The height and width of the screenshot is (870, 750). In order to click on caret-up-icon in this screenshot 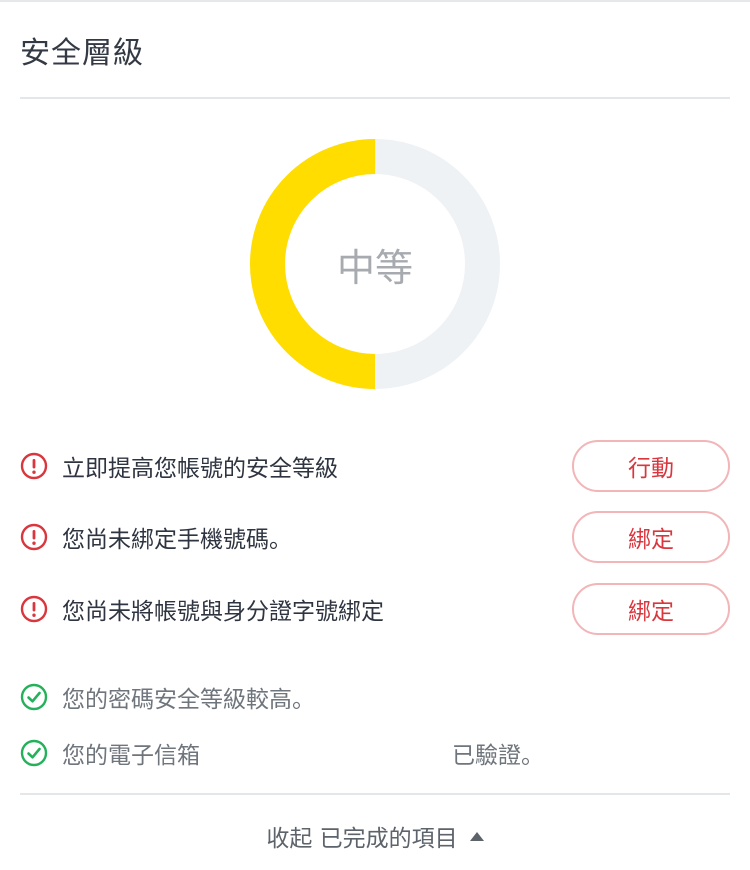, I will do `click(476, 836)`.